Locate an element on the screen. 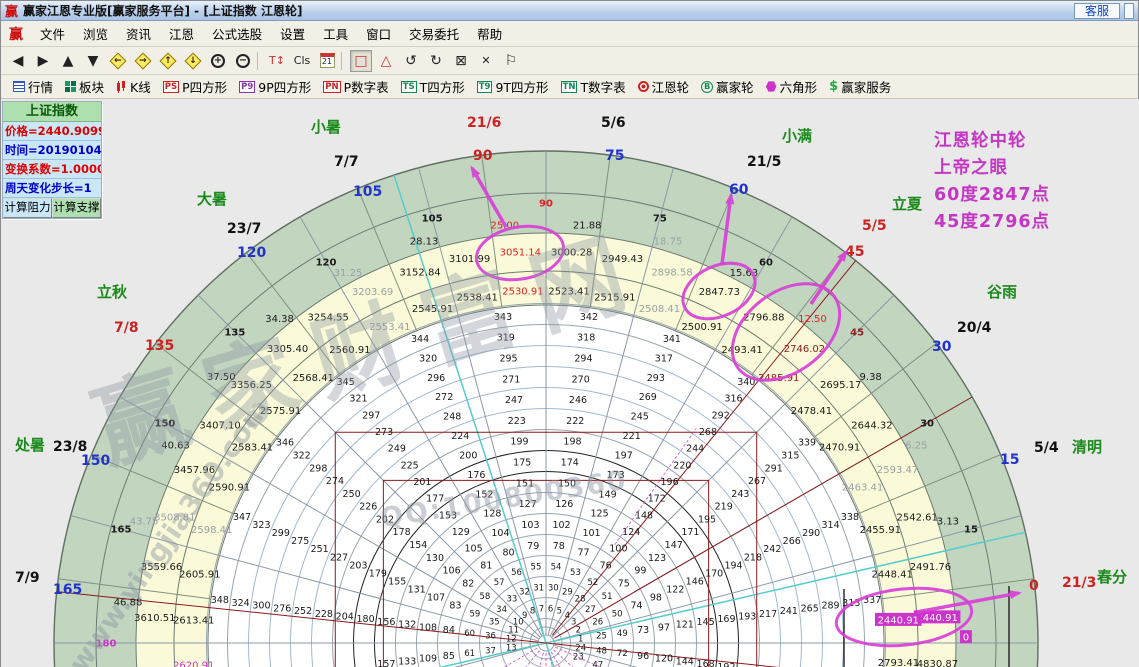 The height and width of the screenshot is (667, 1139). hexagon-view-button: 六角形 is located at coordinates (792, 87).